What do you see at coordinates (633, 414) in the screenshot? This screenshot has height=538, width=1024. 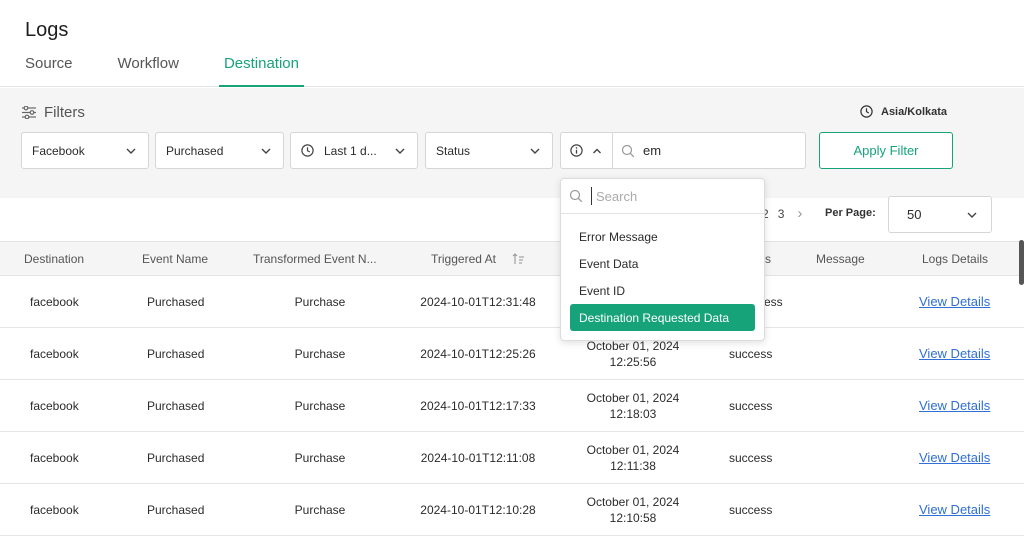 I see `cell-time: 12:18:03` at bounding box center [633, 414].